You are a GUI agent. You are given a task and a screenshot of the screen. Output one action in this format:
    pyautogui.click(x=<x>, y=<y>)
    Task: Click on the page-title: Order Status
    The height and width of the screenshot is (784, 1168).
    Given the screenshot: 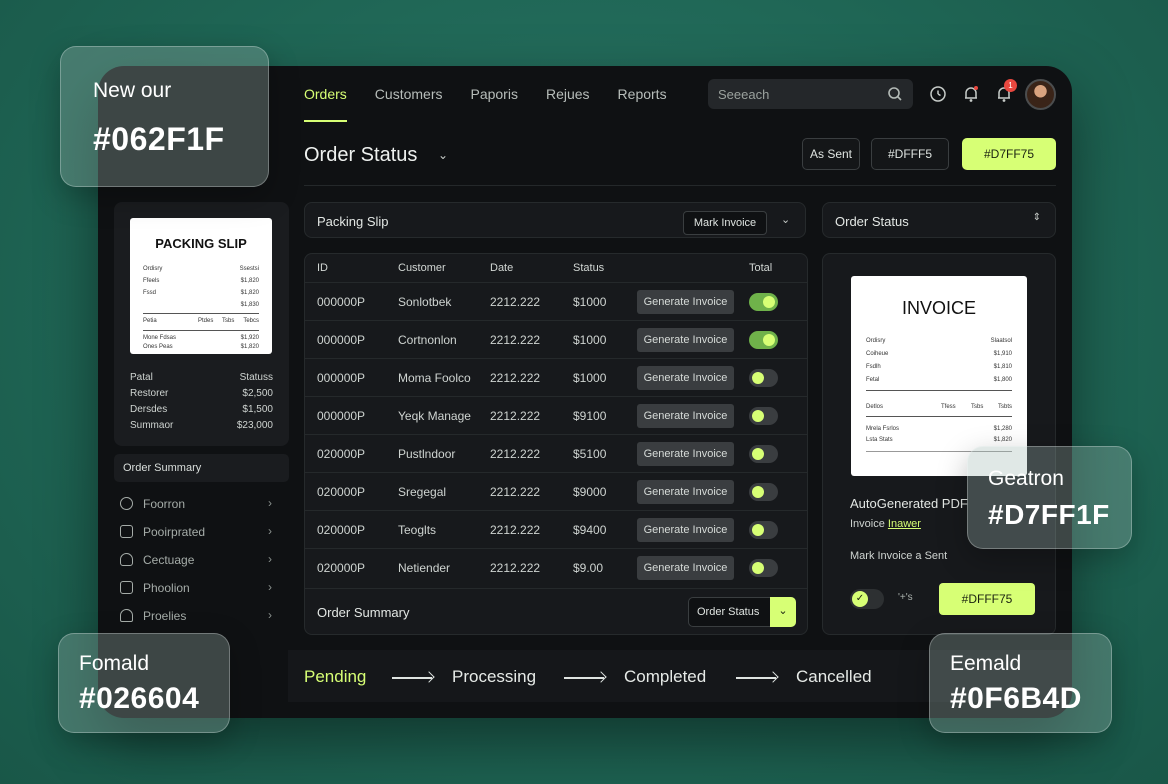 What is the action you would take?
    pyautogui.click(x=361, y=155)
    